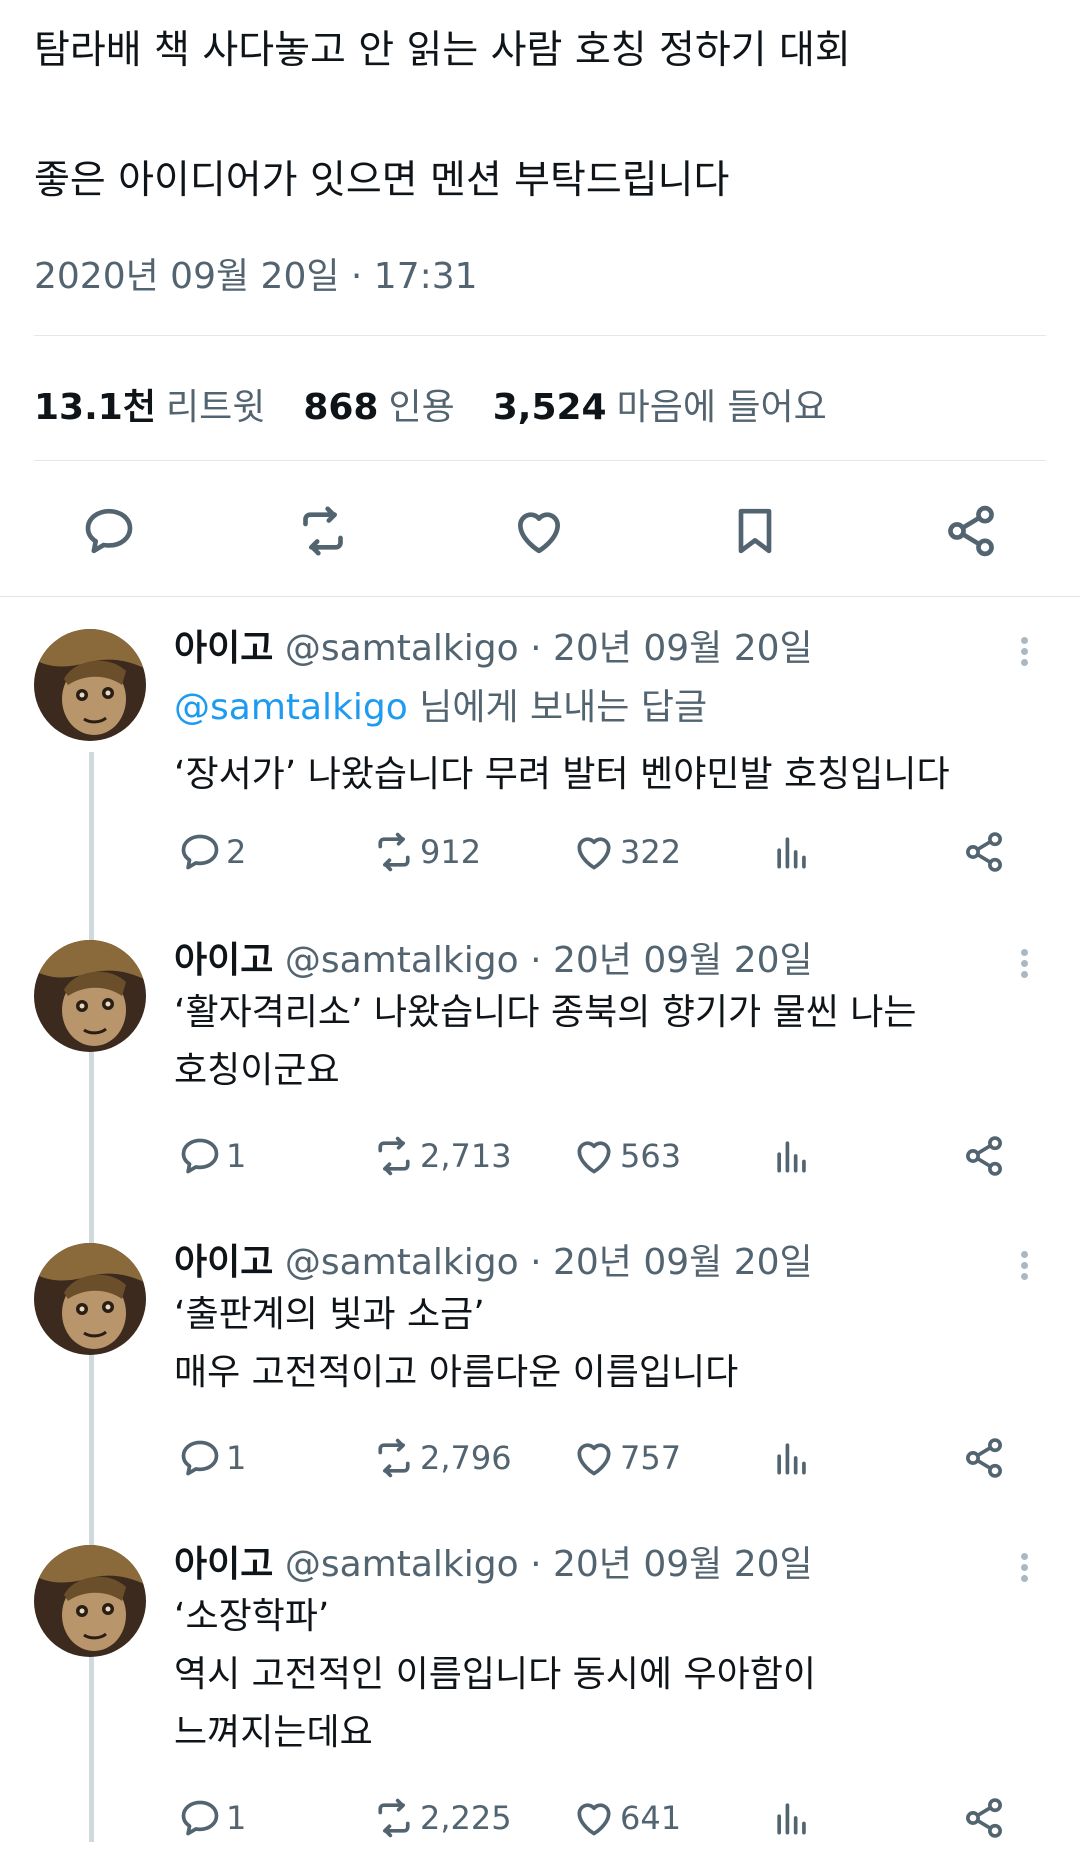  I want to click on reply-text-line: 호칭이군요, so click(257, 1070).